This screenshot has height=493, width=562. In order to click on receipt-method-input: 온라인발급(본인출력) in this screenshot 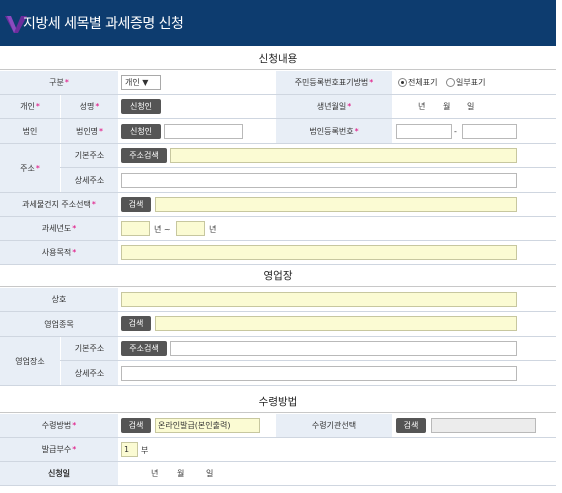, I will do `click(207, 425)`.